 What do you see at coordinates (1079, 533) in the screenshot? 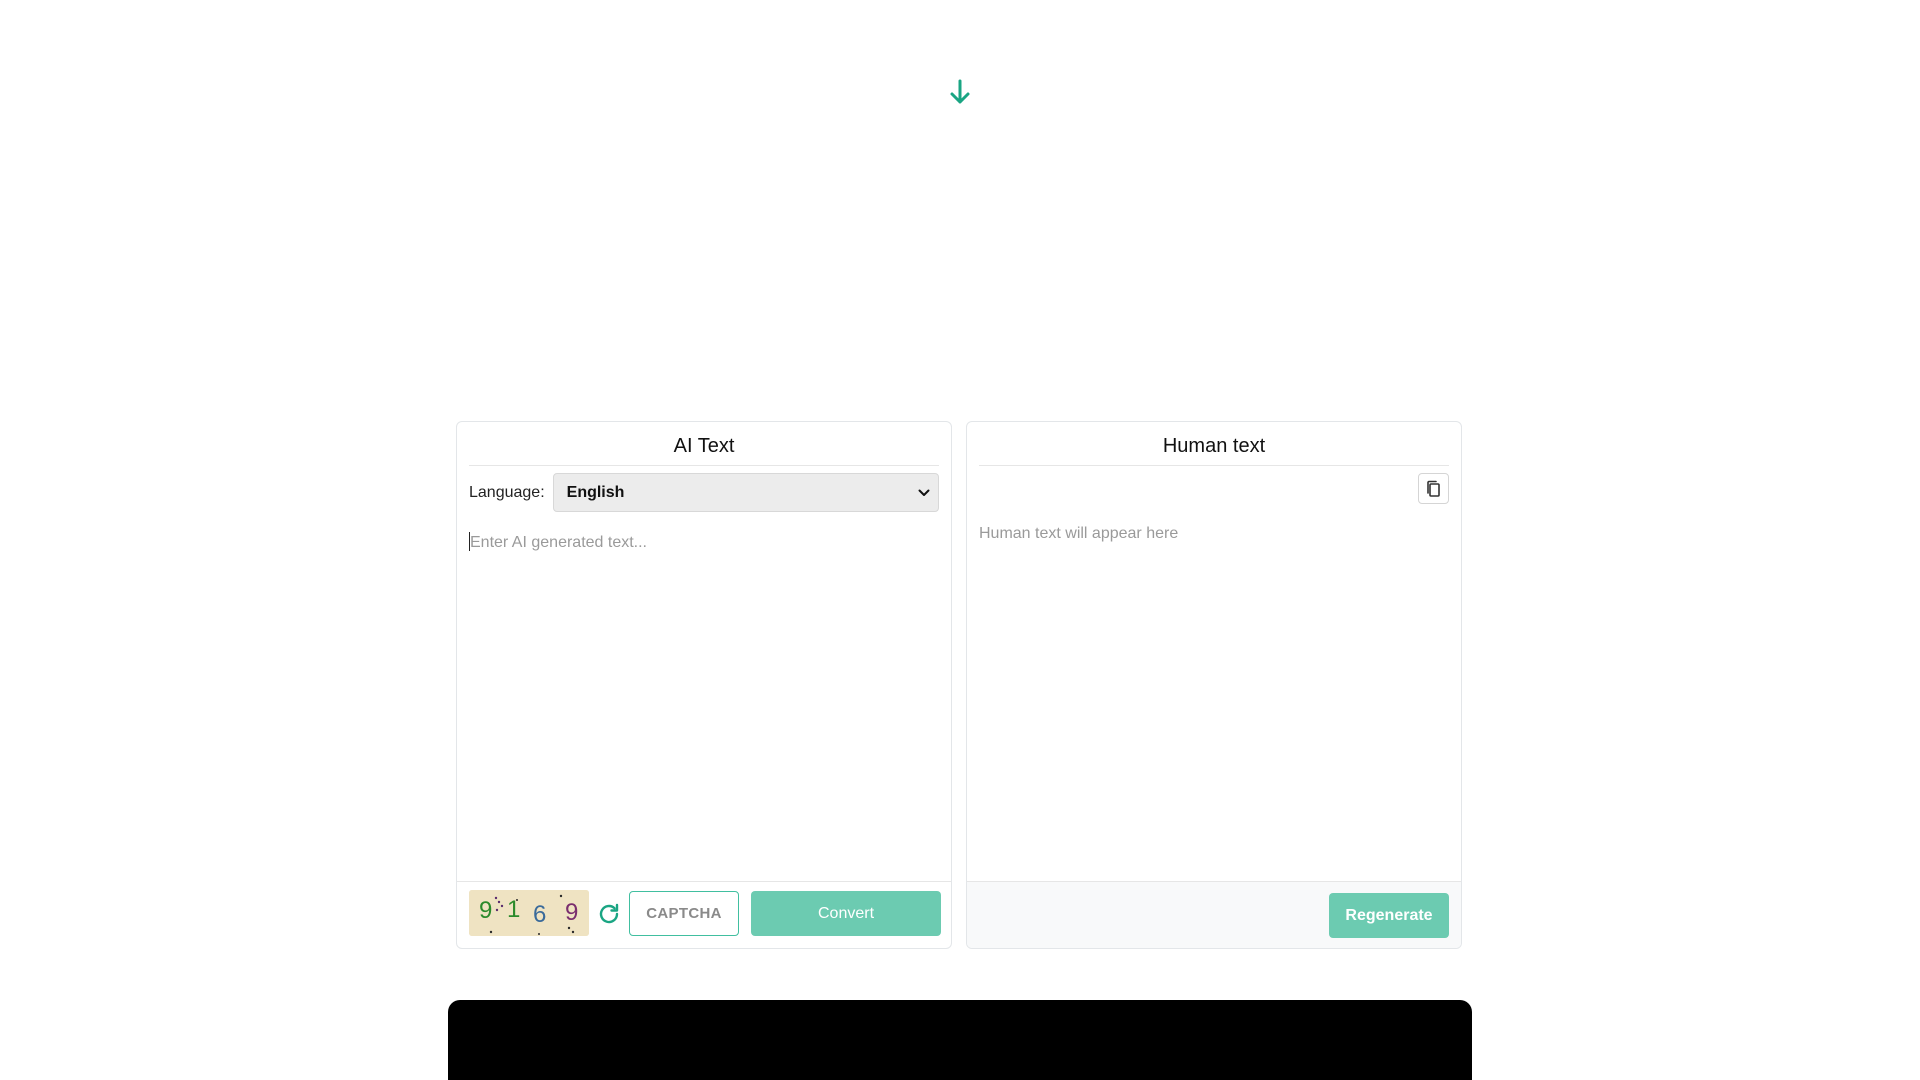
I see `human-text-placeholder: Human text will appear here` at bounding box center [1079, 533].